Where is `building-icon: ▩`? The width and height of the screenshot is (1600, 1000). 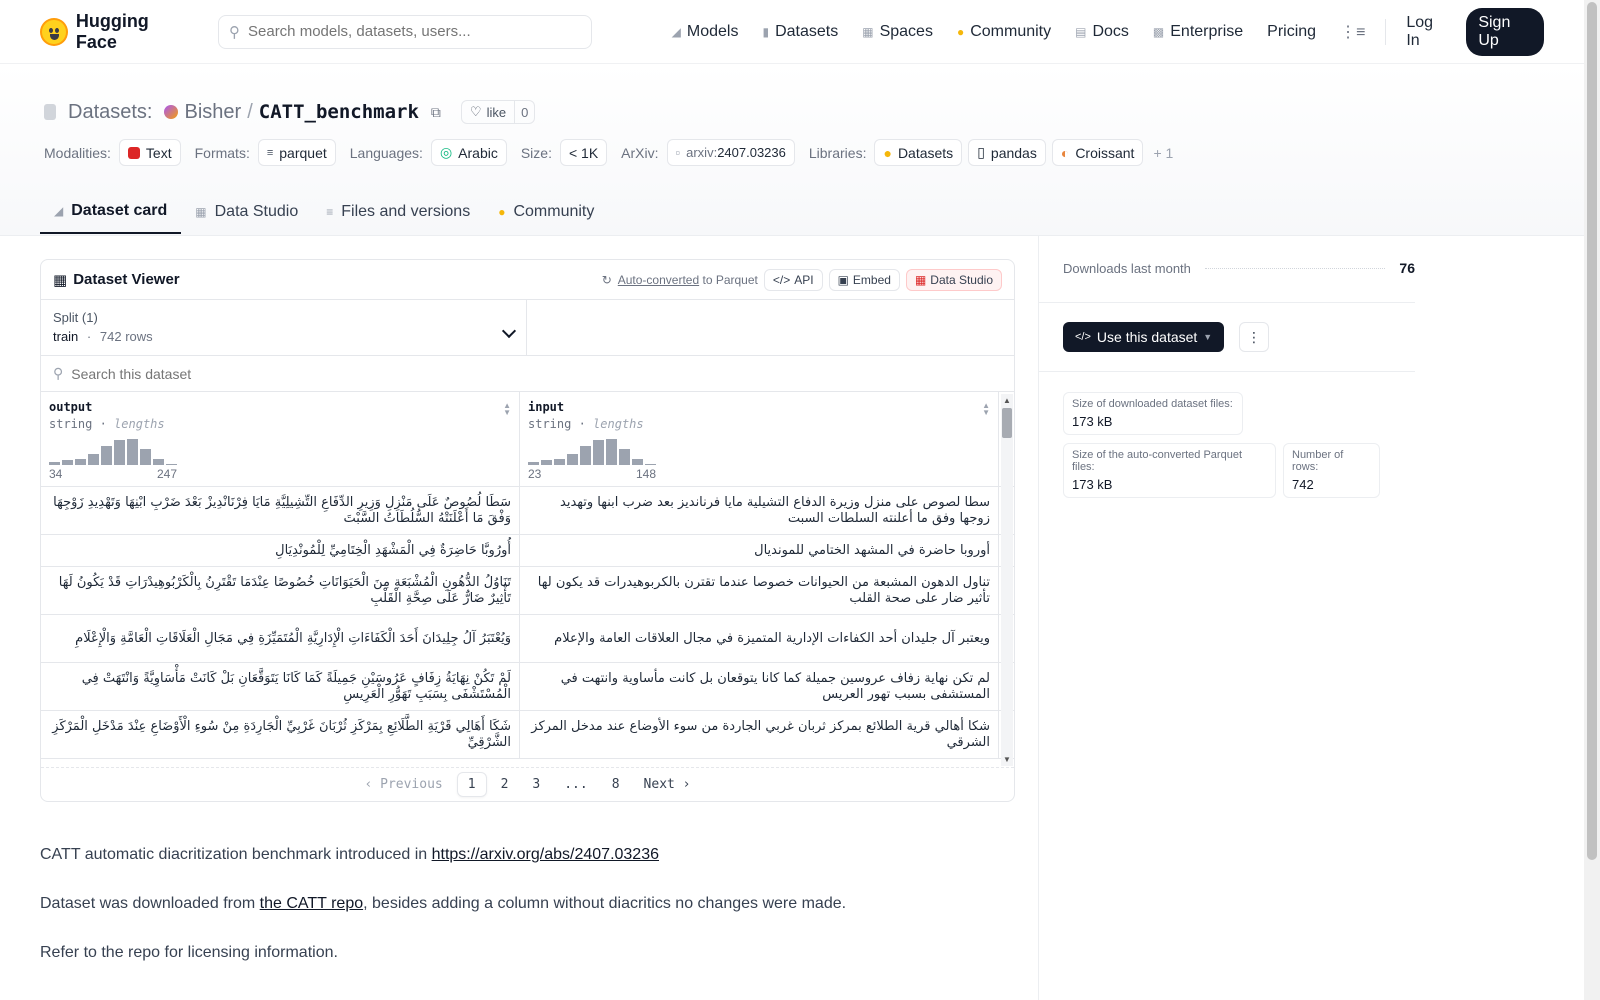
building-icon: ▩ is located at coordinates (1158, 31).